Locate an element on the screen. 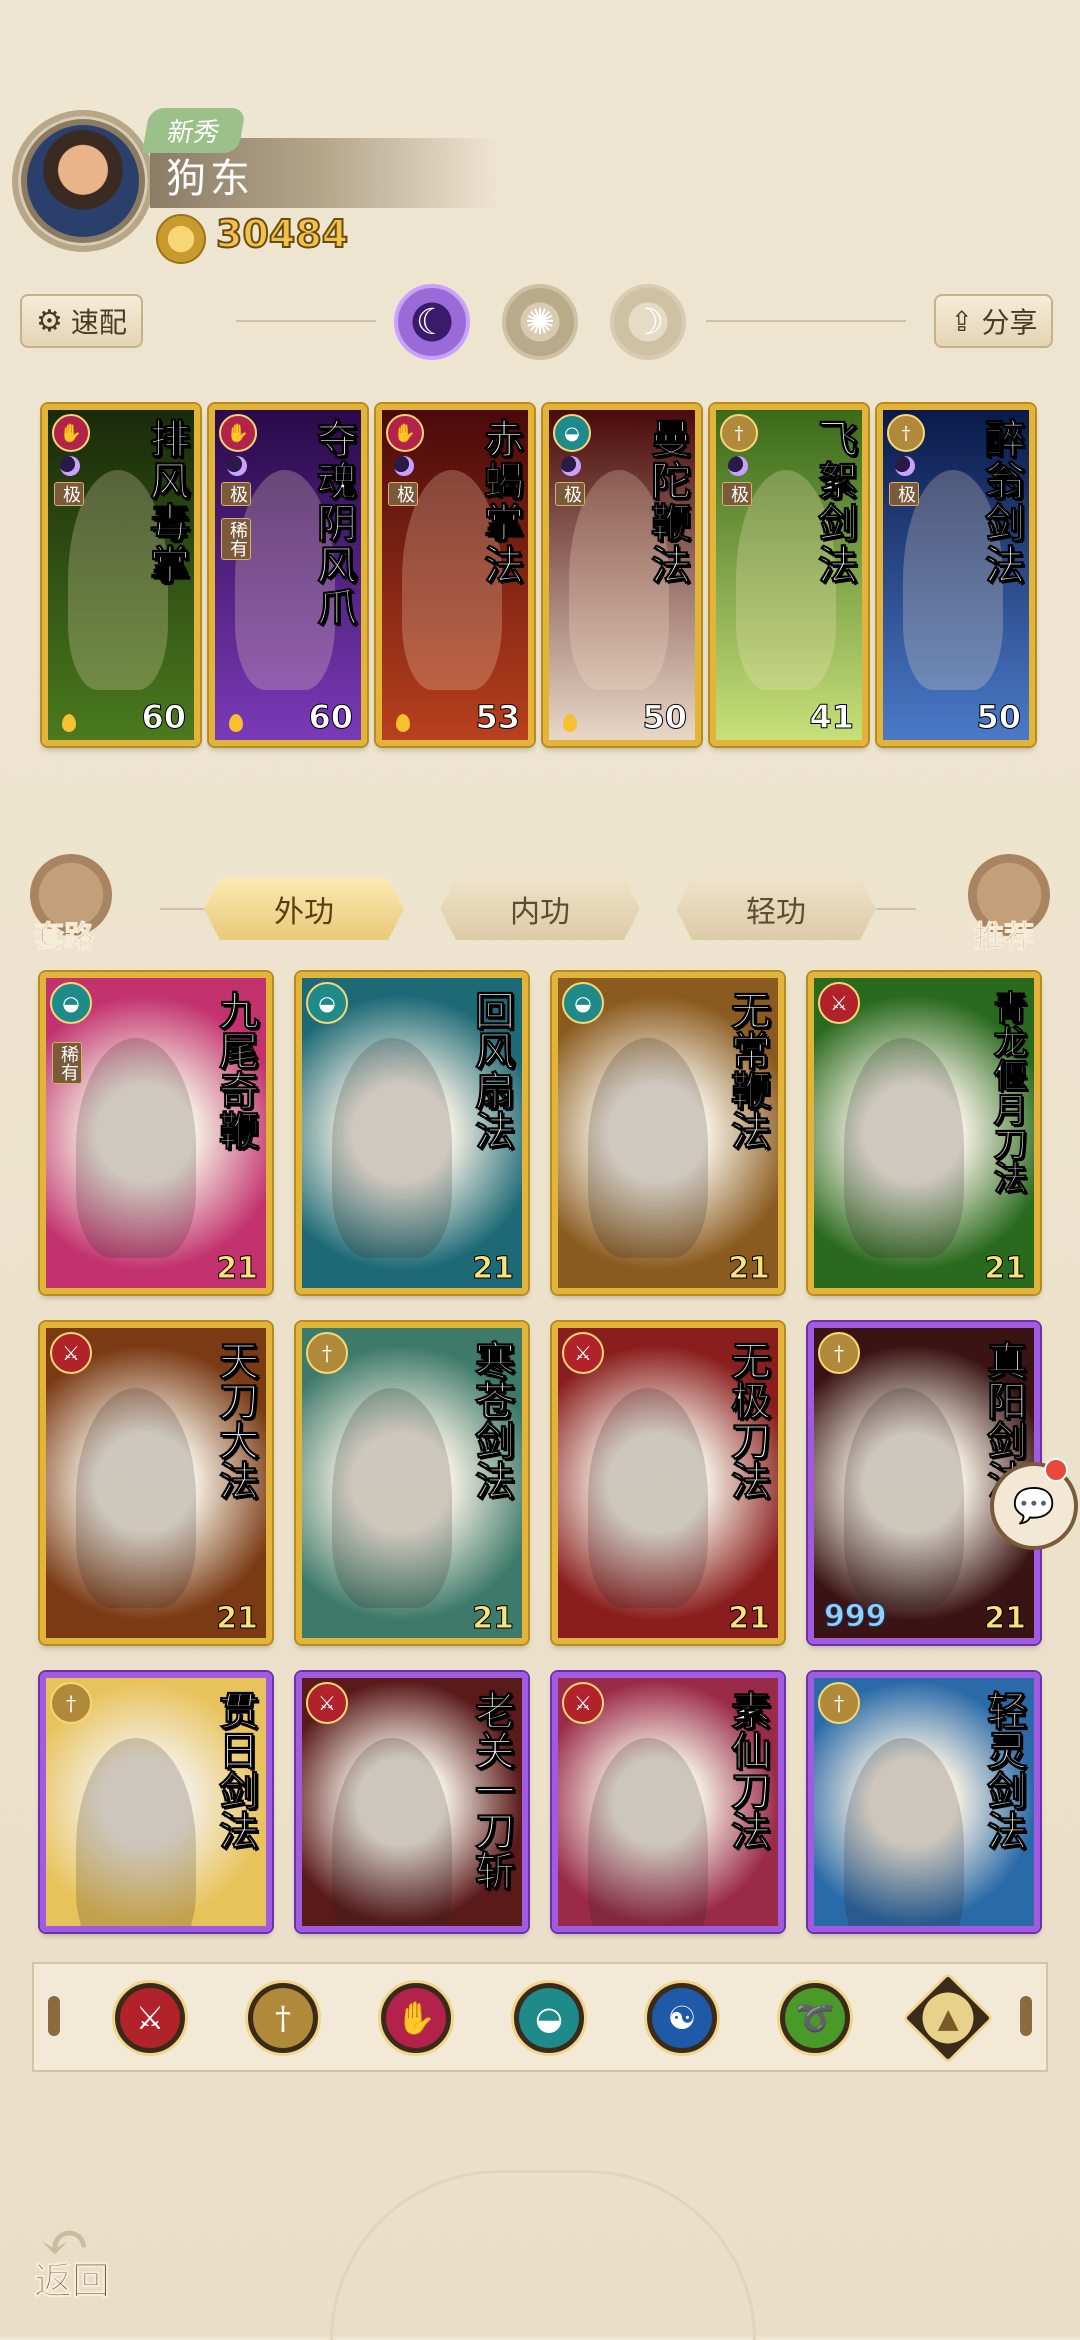 This screenshot has height=2340, width=1080. skill-card: ⚔ 老关一刀斩 is located at coordinates (412, 1802).